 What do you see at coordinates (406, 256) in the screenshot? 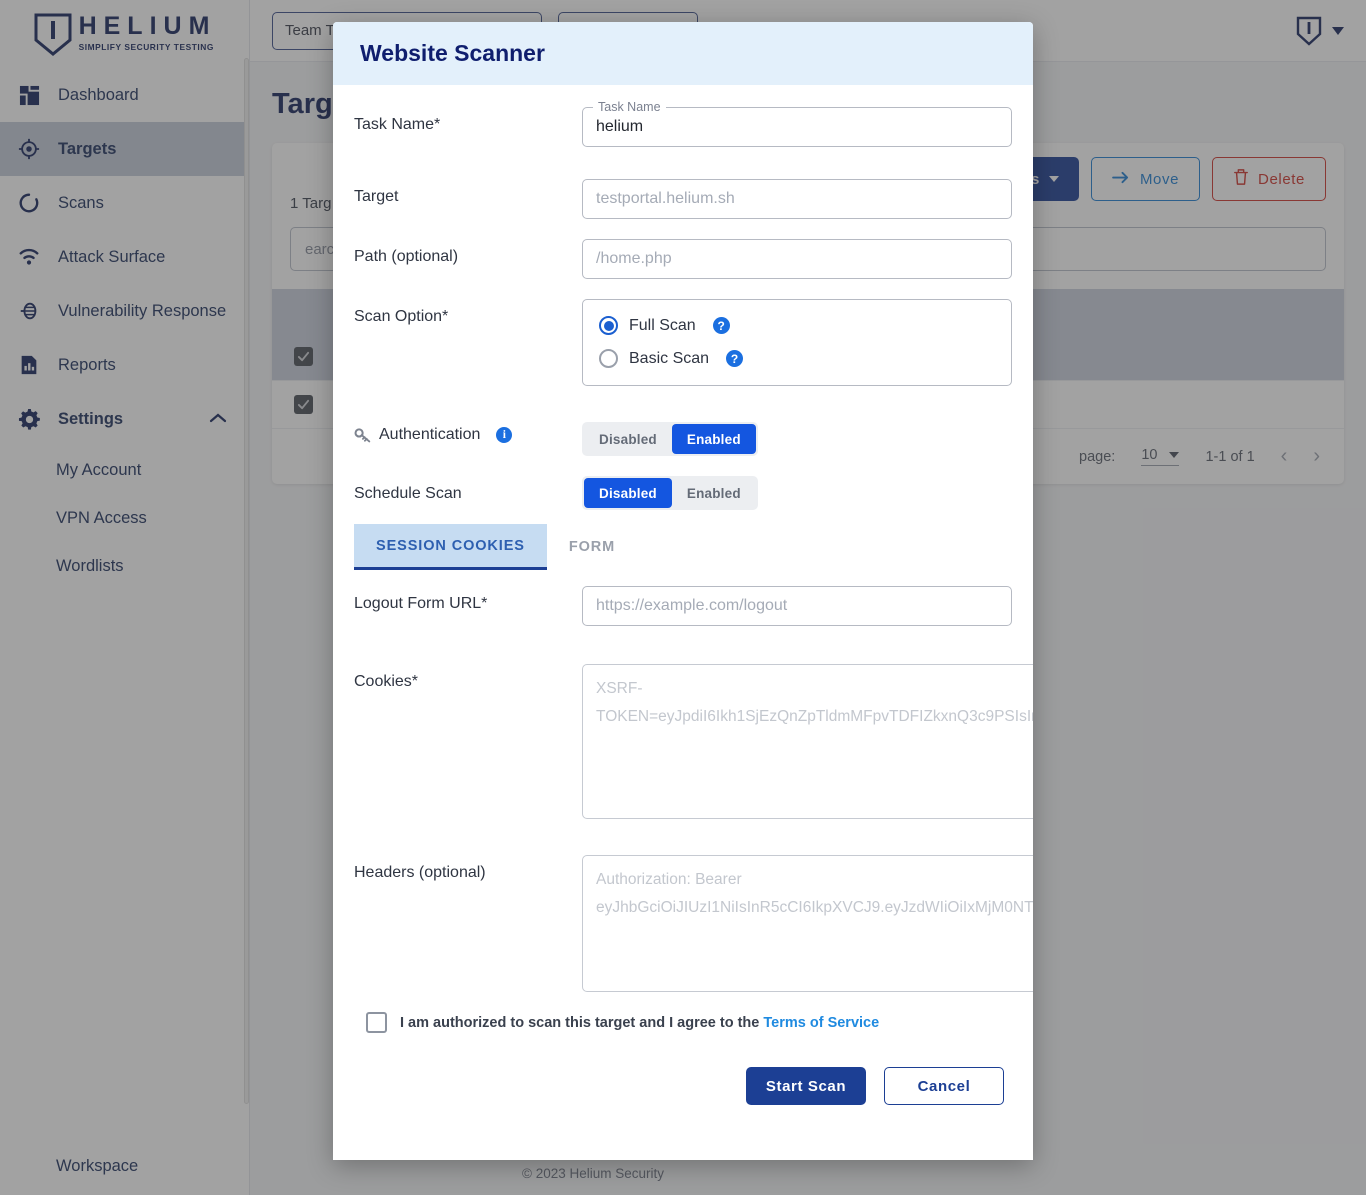
I see `path-label: Path (optional)` at bounding box center [406, 256].